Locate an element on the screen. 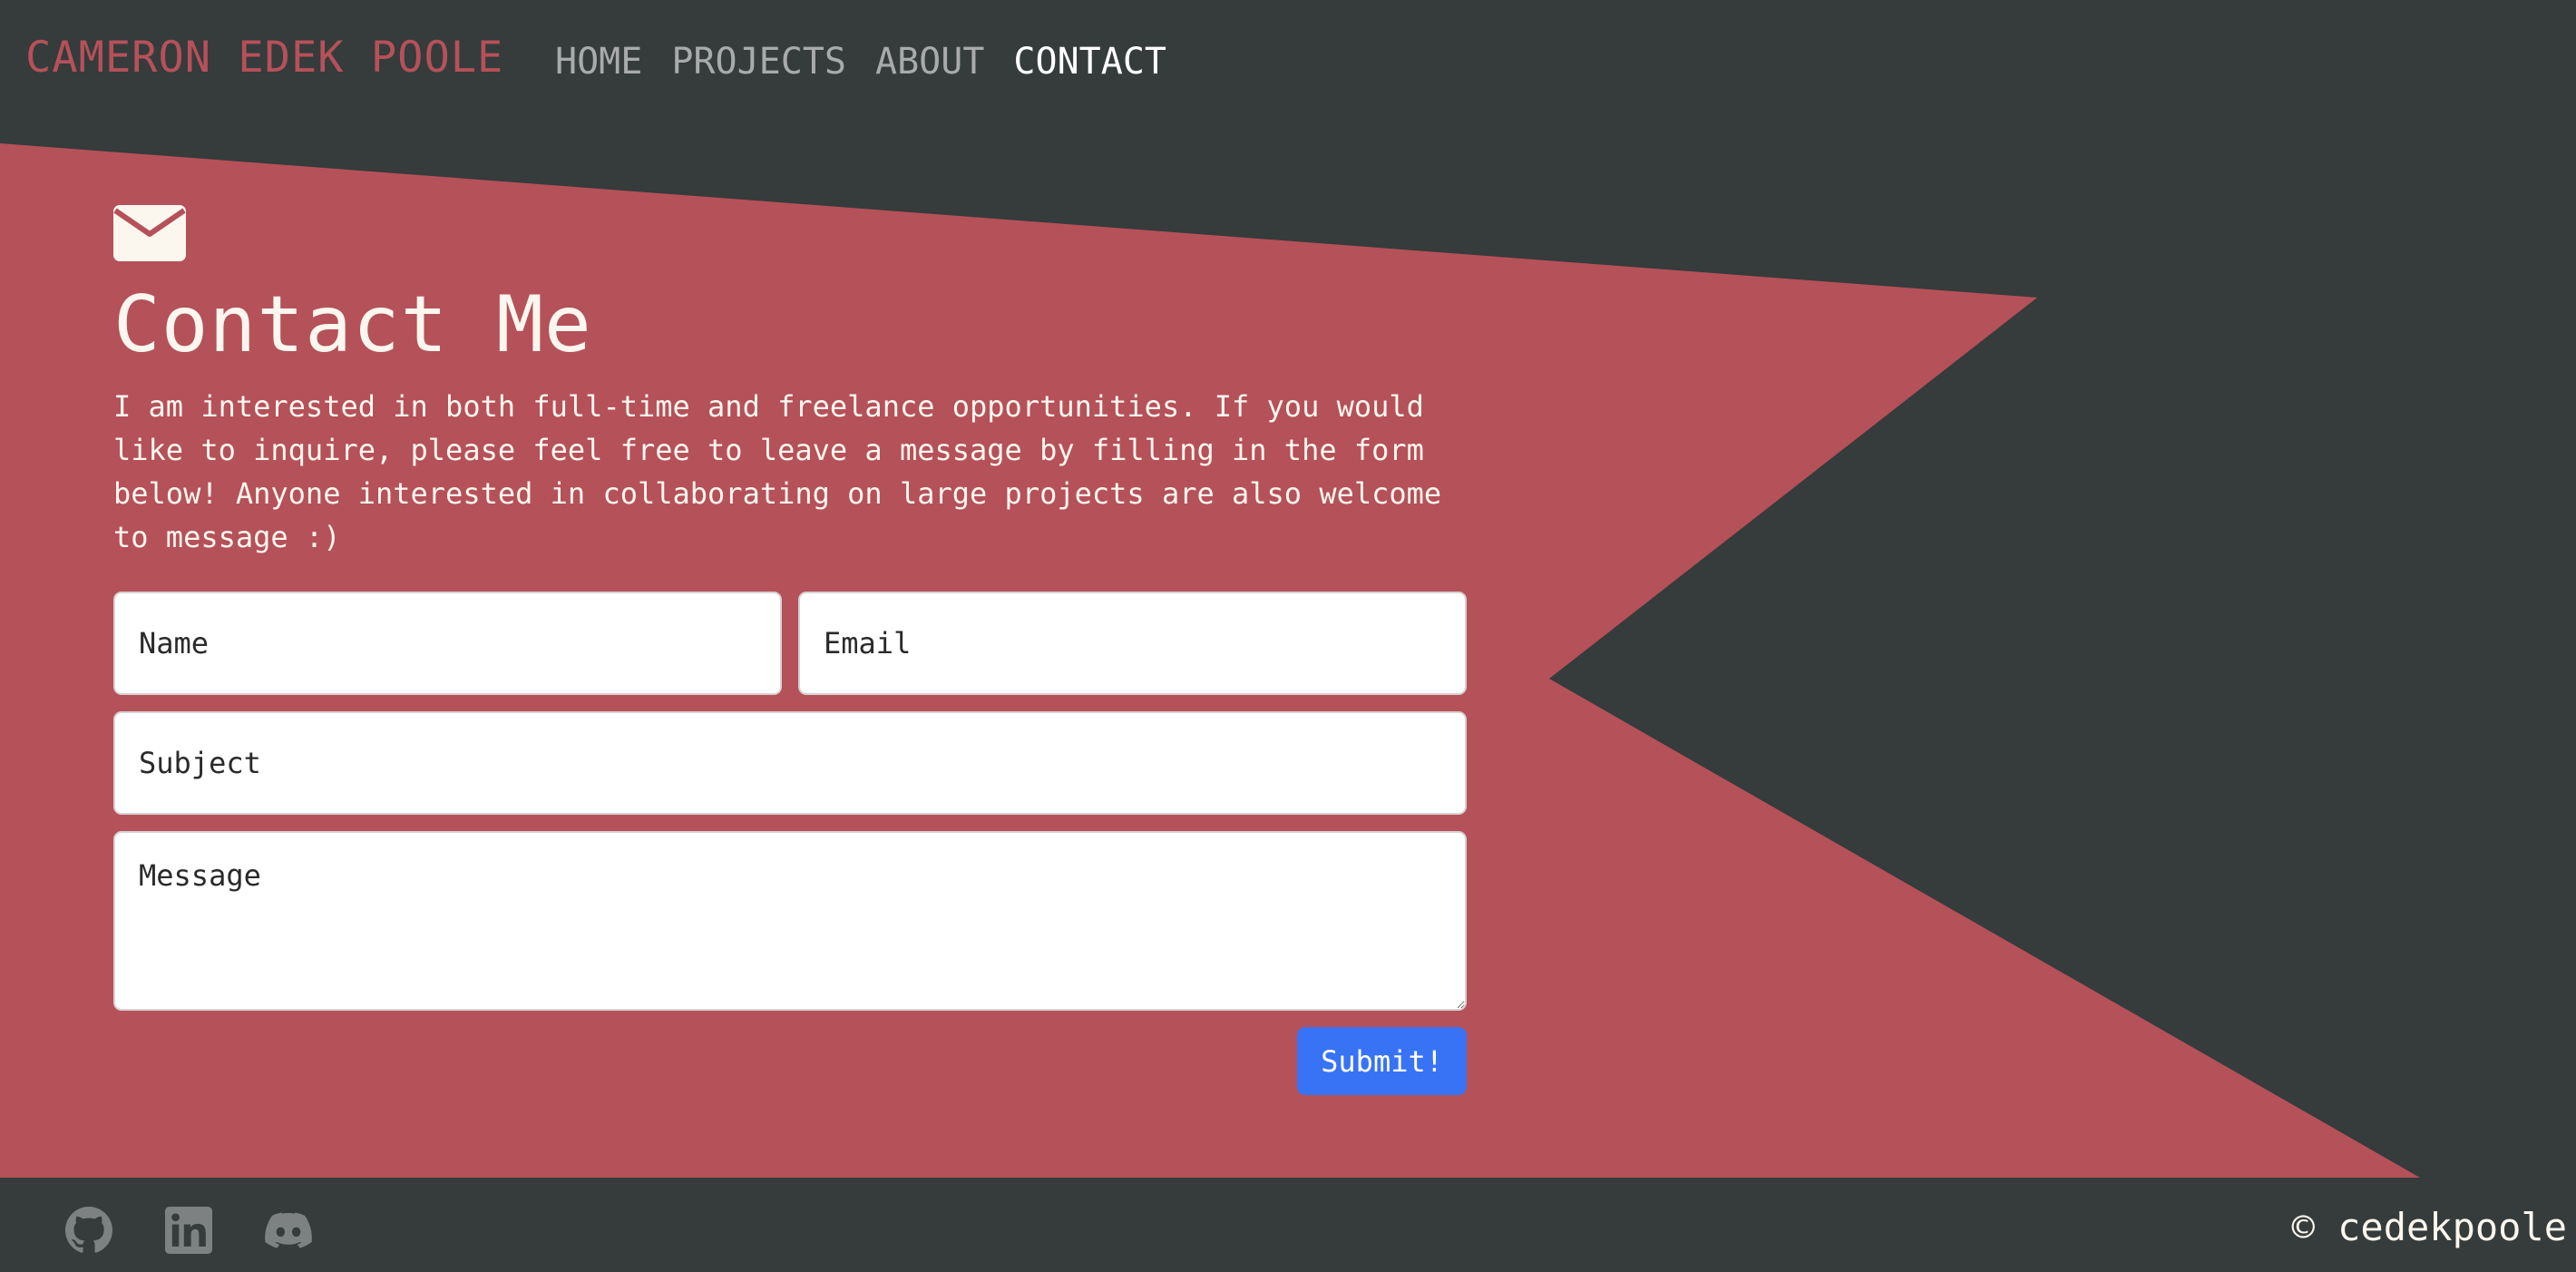 This screenshot has height=1272, width=2576. nav-links: HOME PROJECTS ABOUT CONTACT is located at coordinates (875, 62).